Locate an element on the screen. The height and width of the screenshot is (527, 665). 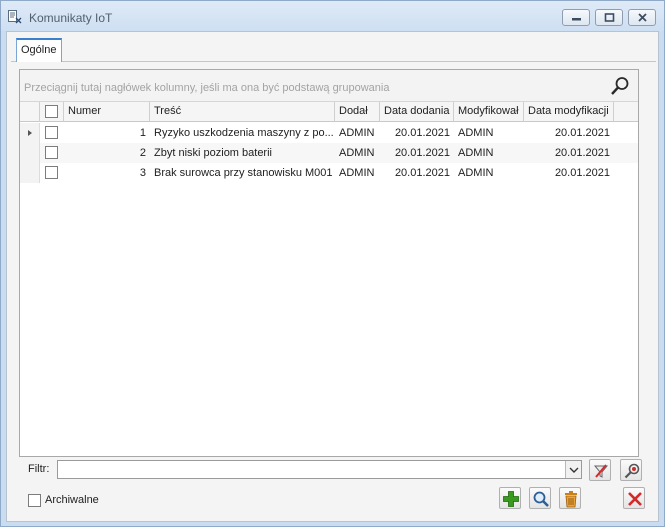
filter-label: Filtr: is located at coordinates (39, 469).